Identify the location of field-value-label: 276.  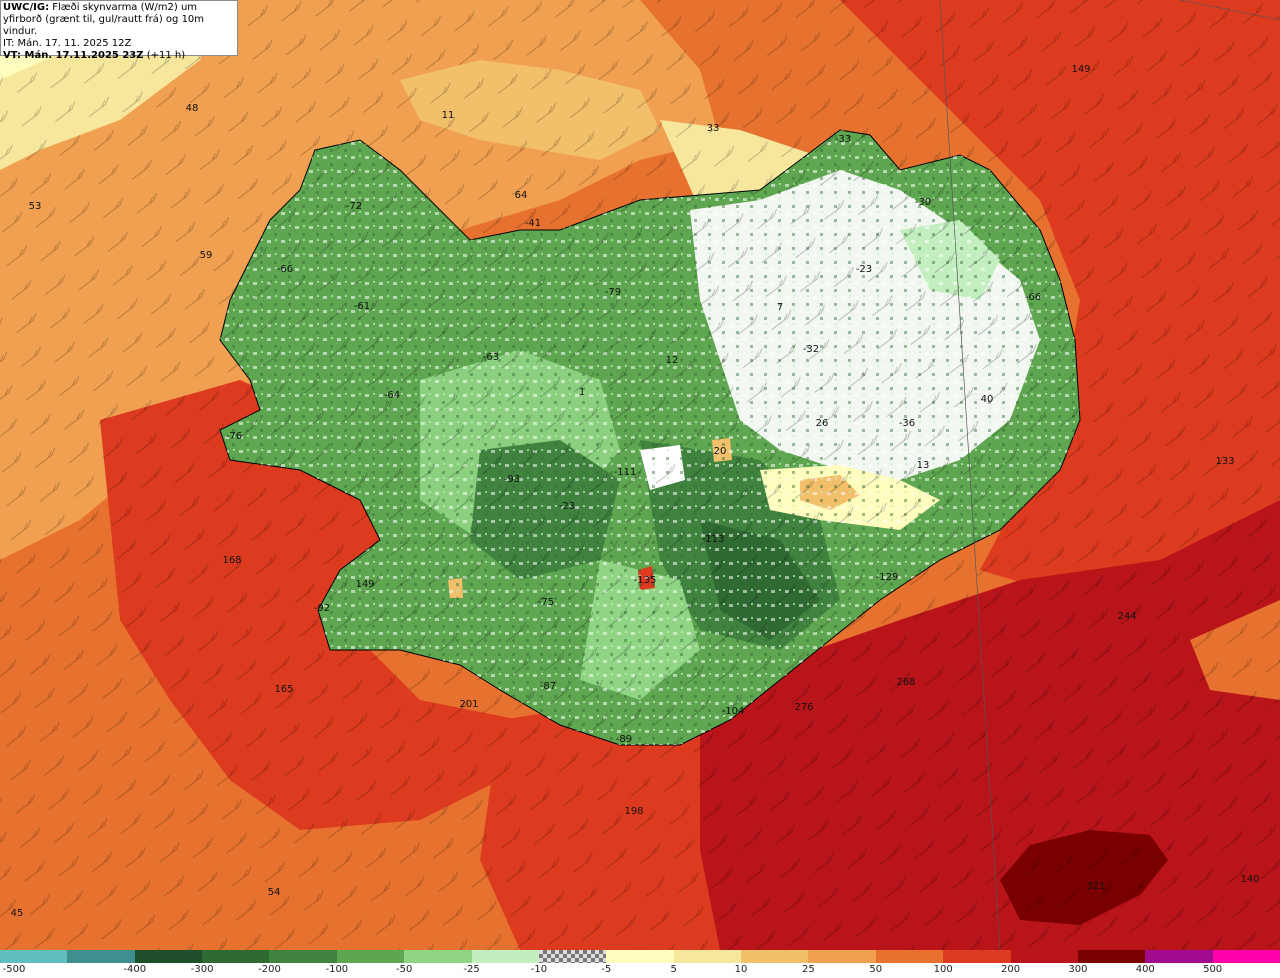
(804, 707).